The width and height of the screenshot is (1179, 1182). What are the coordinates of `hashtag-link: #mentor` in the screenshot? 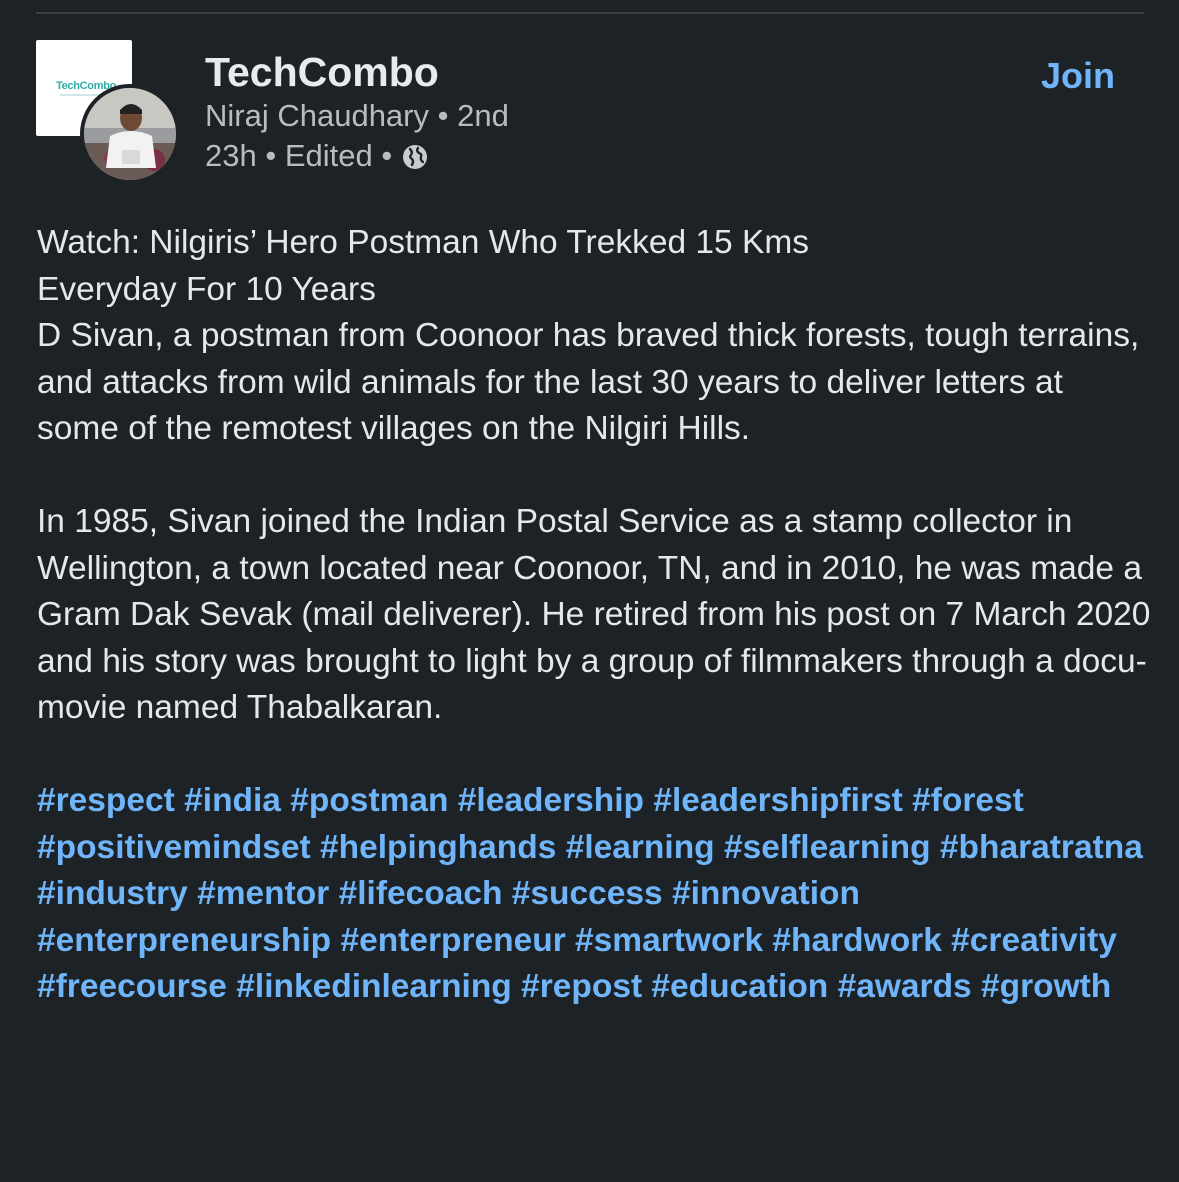 It's located at (263, 893).